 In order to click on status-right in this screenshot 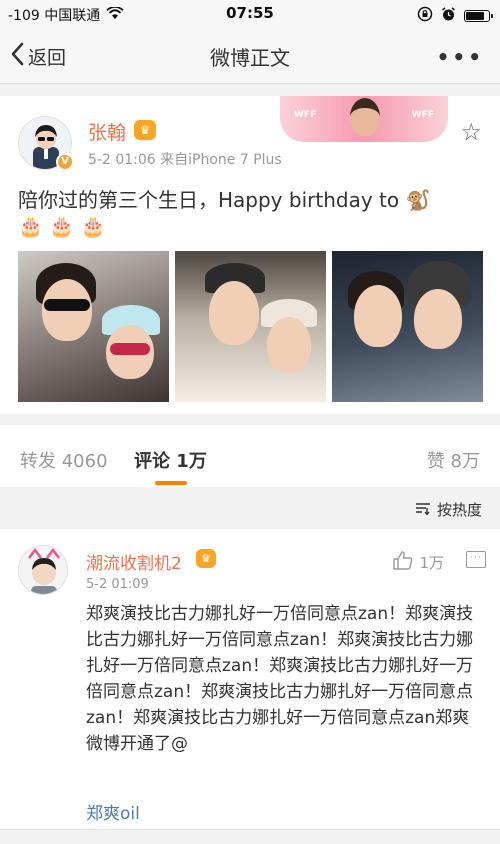, I will do `click(455, 16)`.